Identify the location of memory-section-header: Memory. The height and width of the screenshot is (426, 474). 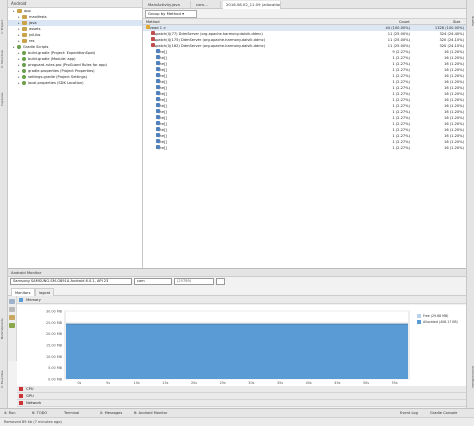
(241, 300).